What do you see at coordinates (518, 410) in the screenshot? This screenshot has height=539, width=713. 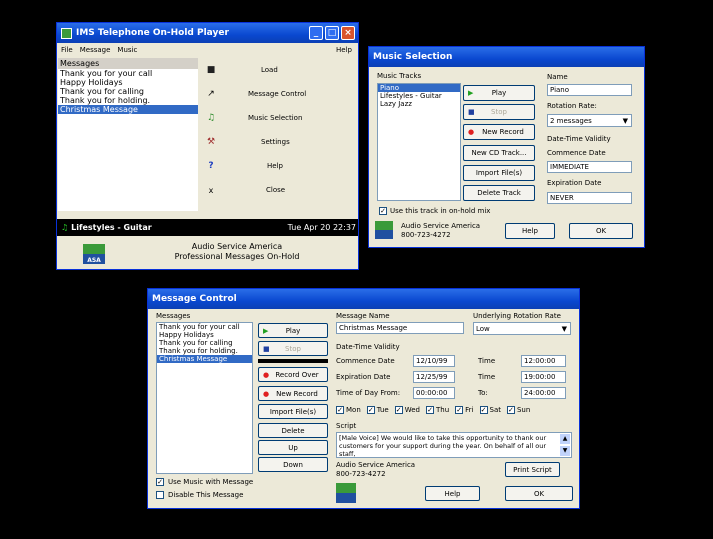 I see `day-checkbox-sun: ✓ Sun` at bounding box center [518, 410].